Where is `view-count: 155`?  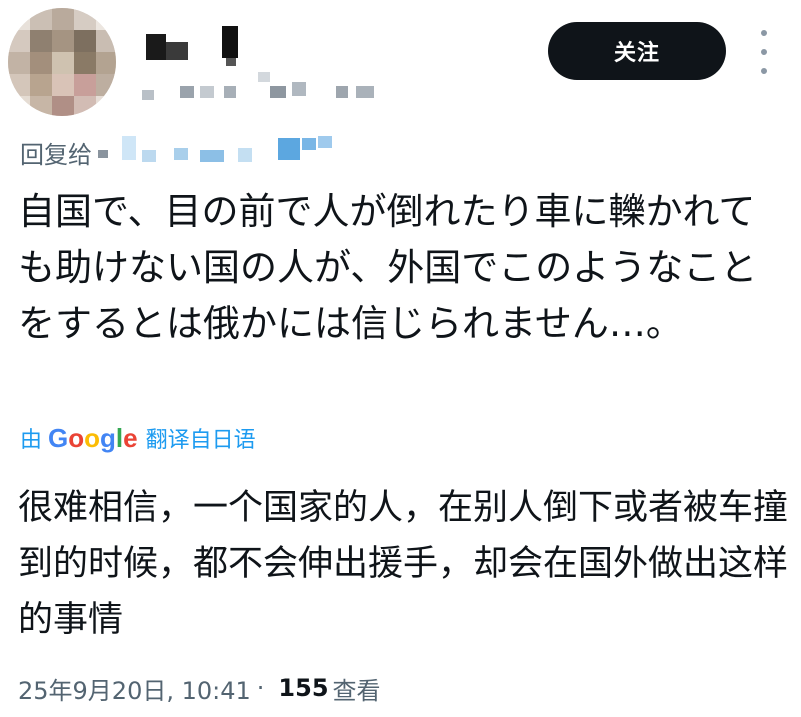
view-count: 155 is located at coordinates (303, 688).